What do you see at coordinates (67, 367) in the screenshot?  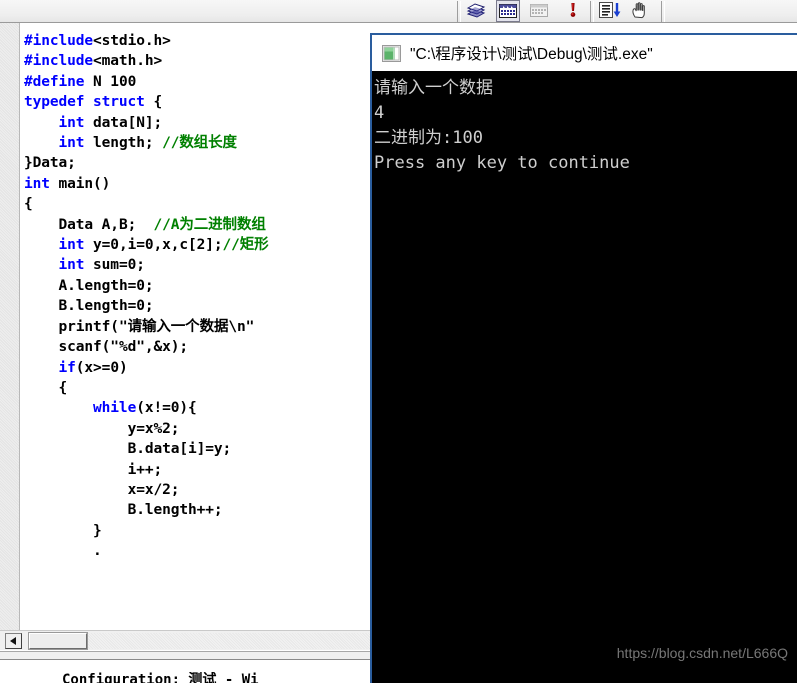 I see `code-token: if` at bounding box center [67, 367].